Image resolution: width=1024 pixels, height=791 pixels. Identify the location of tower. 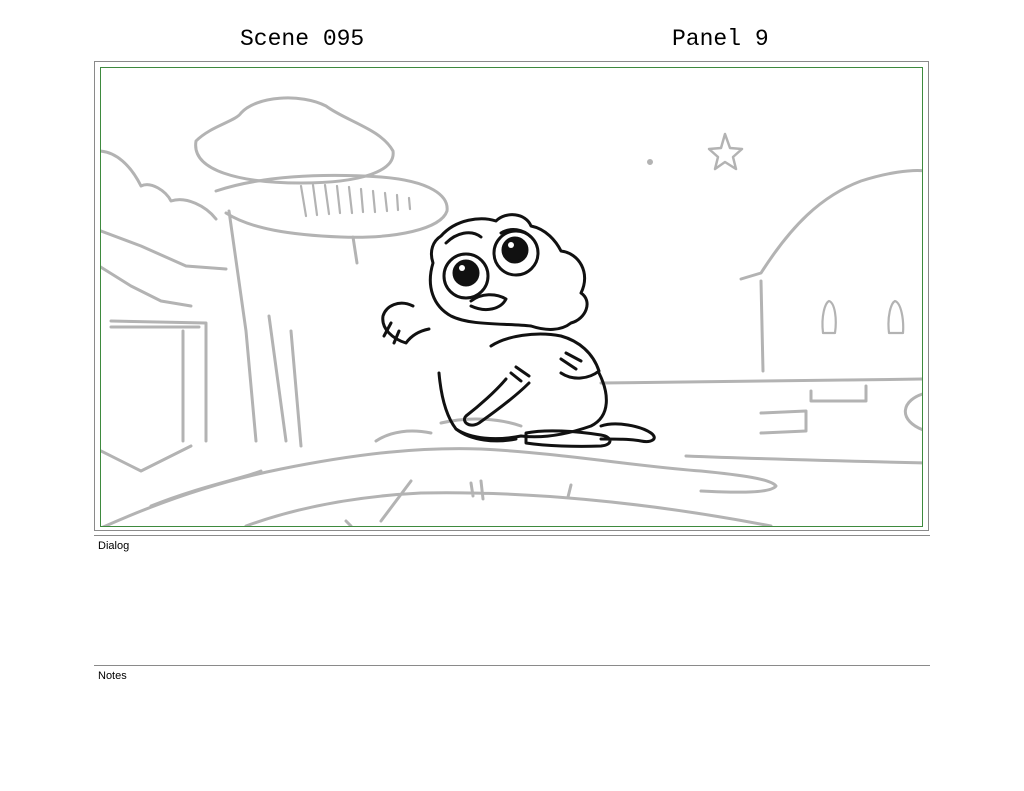
(331, 308).